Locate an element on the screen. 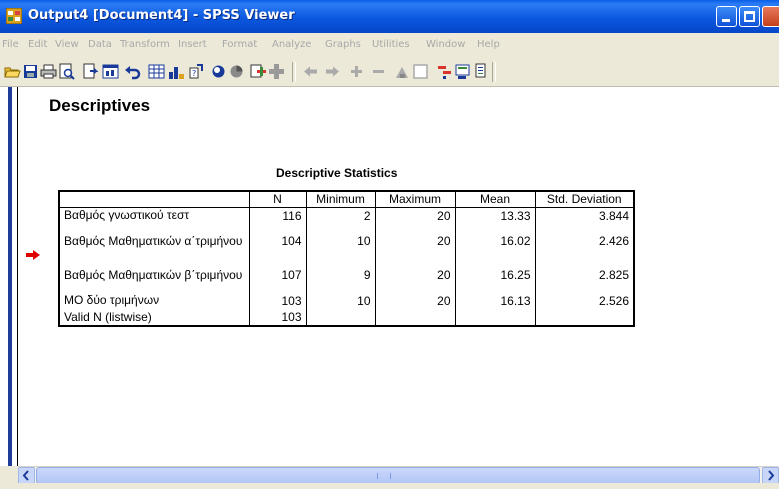 The image size is (779, 489). table-header-row: N Minimum Maximum Mean Std. Deviation is located at coordinates (346, 199).